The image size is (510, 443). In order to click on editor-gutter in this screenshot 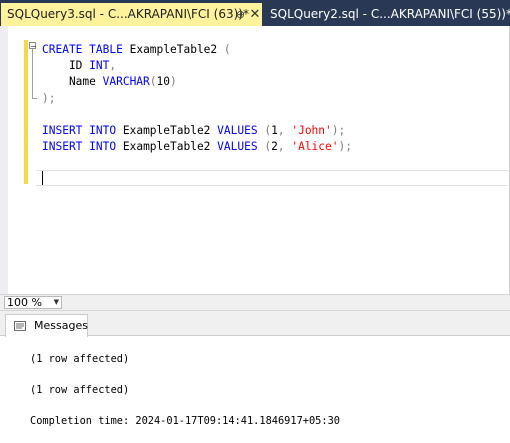, I will do `click(4, 160)`.